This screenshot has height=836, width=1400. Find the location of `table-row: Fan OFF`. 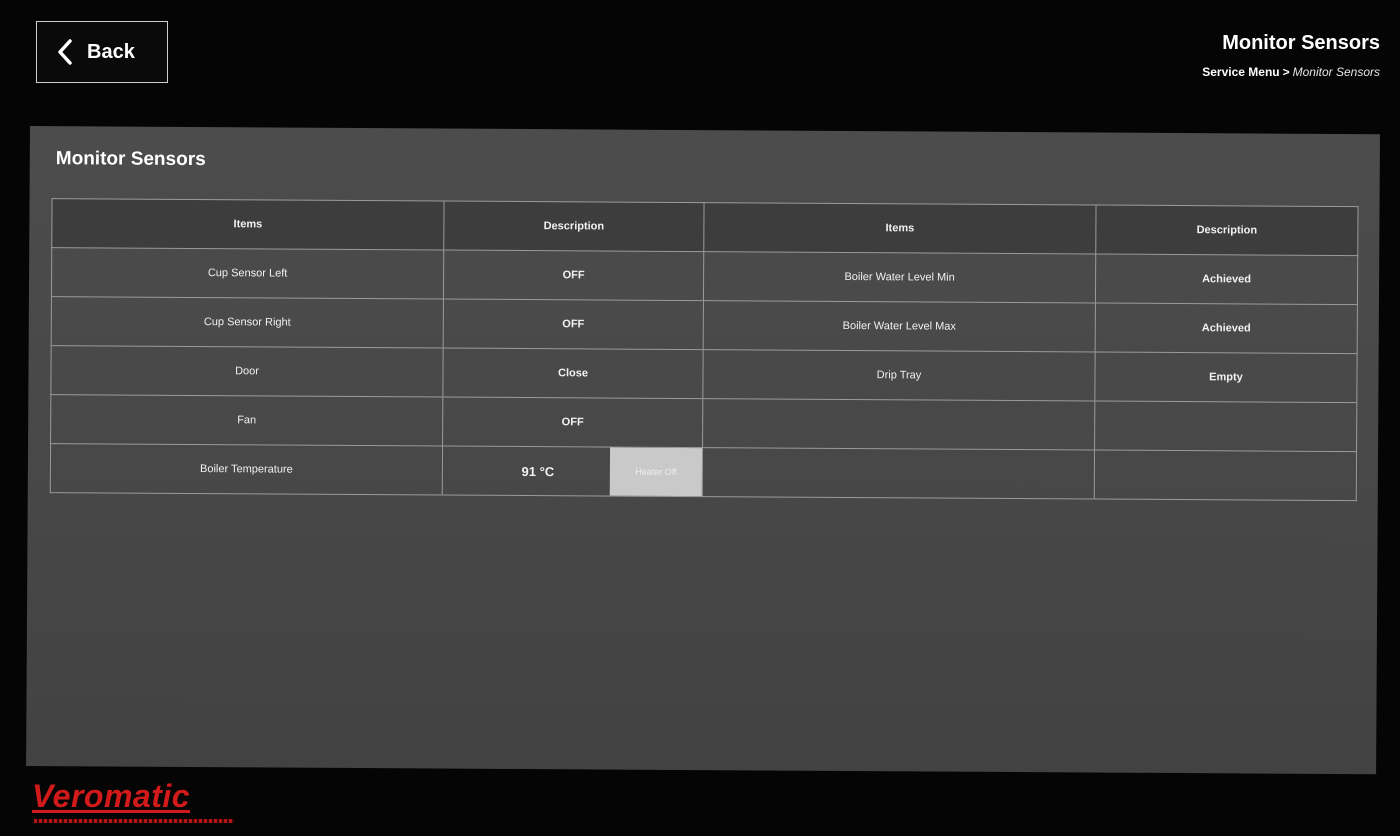

table-row: Fan OFF is located at coordinates (703, 423).